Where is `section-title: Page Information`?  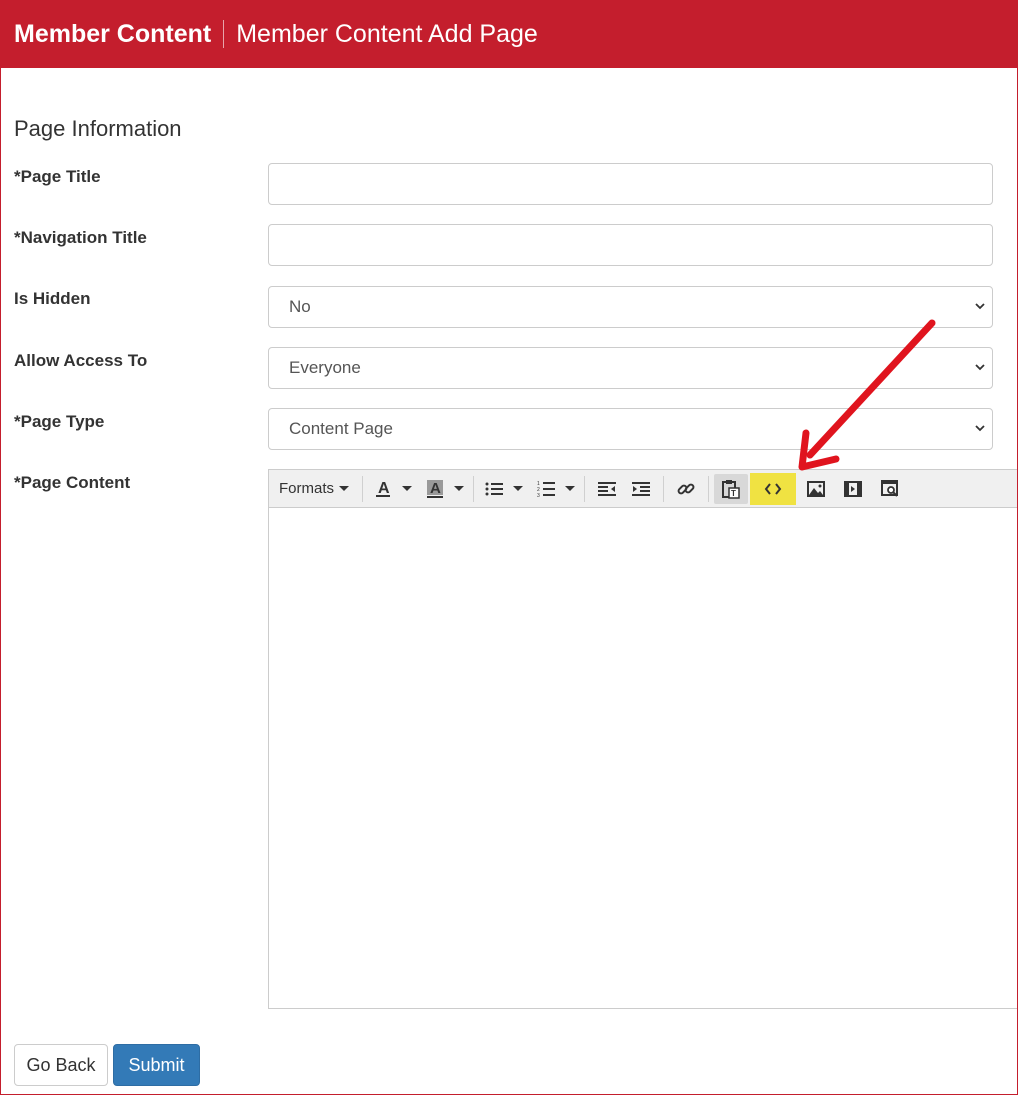 section-title: Page Information is located at coordinates (98, 128).